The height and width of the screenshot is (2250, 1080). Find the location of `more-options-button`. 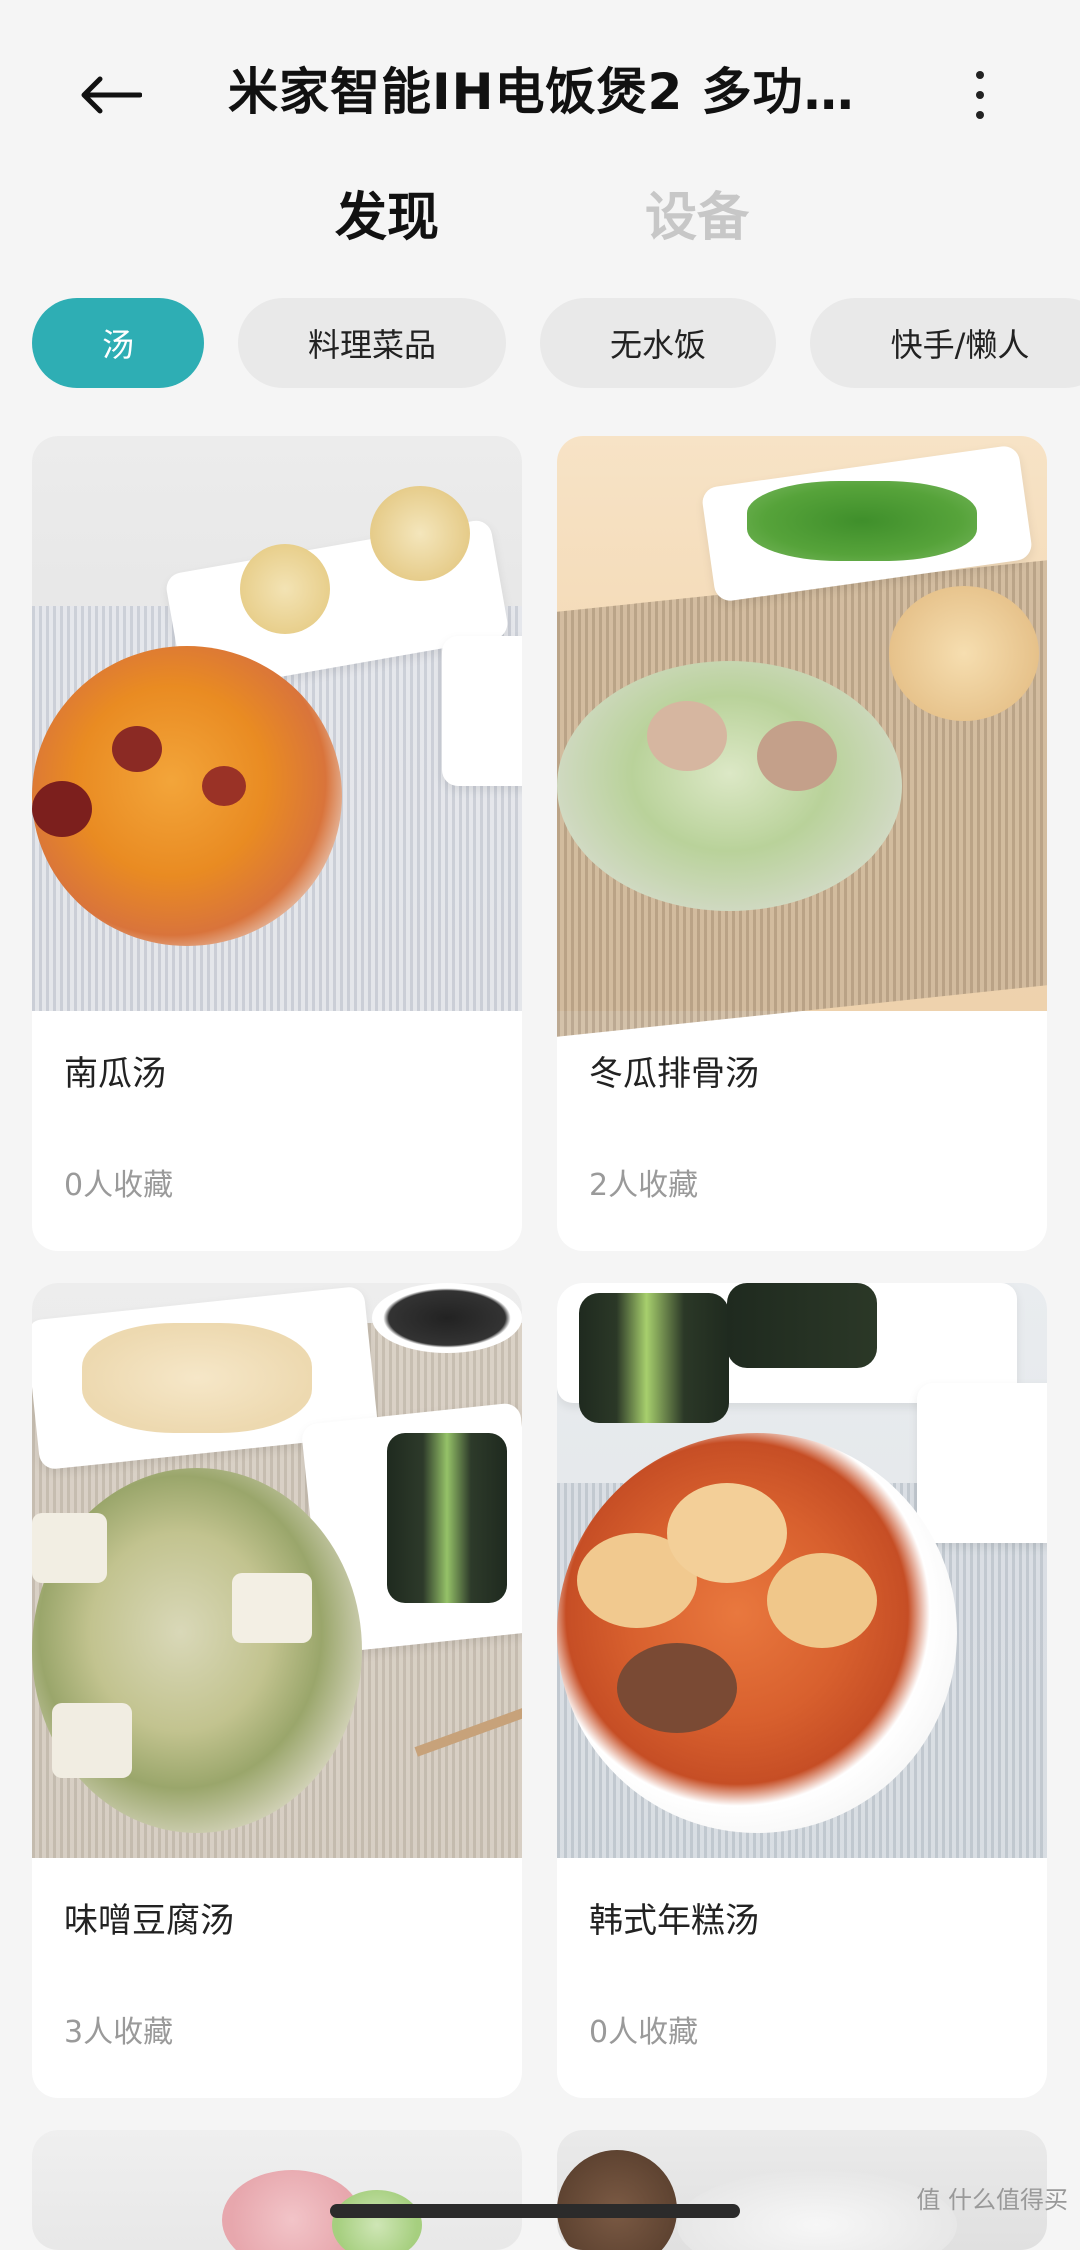

more-options-button is located at coordinates (980, 95).